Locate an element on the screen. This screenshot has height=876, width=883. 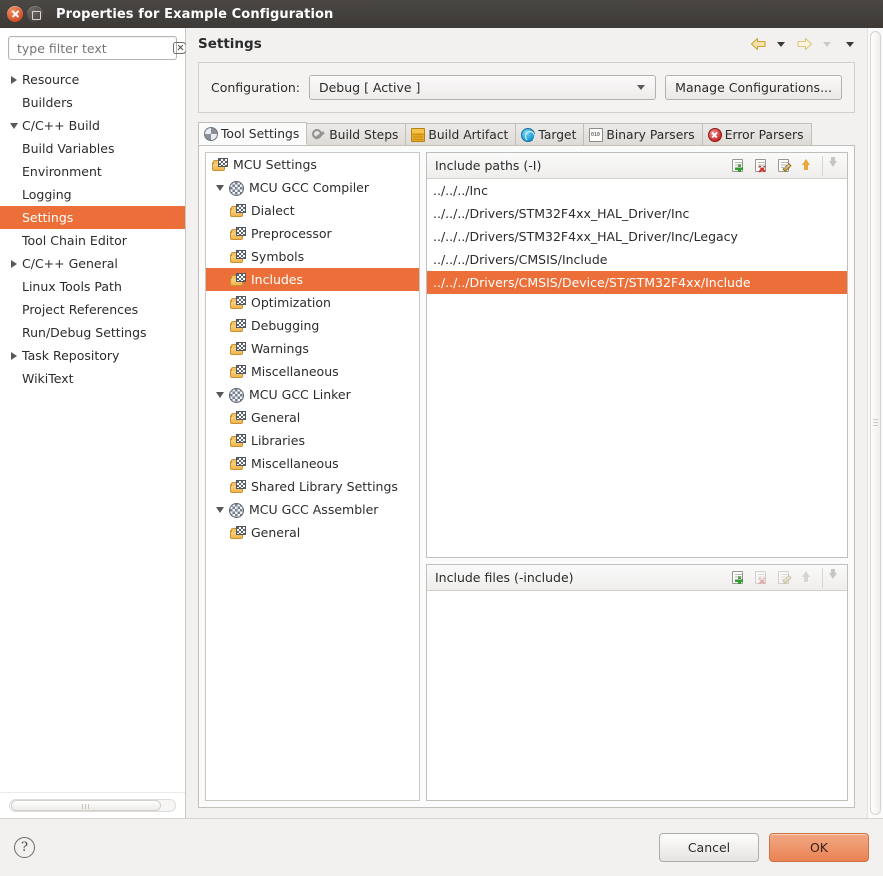
sphere-icon is located at coordinates (236, 510).